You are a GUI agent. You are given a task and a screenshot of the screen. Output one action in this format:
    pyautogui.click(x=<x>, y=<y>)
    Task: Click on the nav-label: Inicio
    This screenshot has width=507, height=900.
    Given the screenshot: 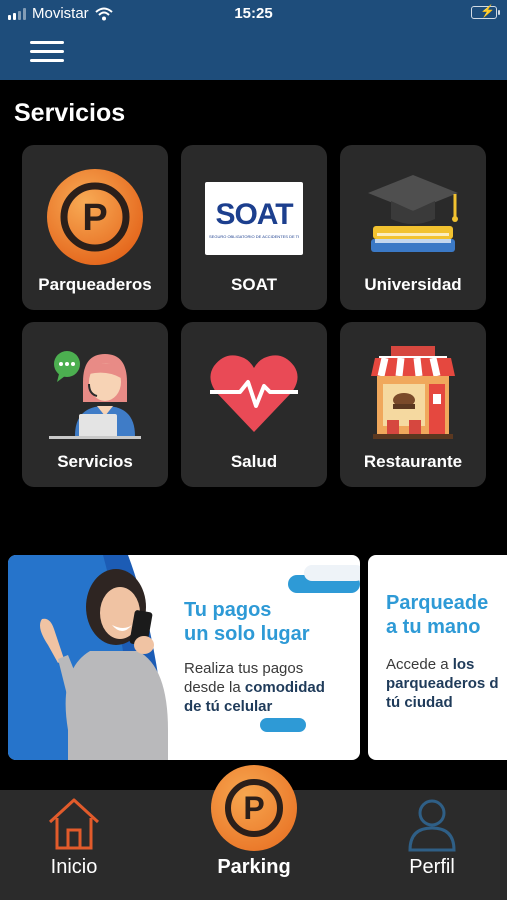 What is the action you would take?
    pyautogui.click(x=74, y=867)
    